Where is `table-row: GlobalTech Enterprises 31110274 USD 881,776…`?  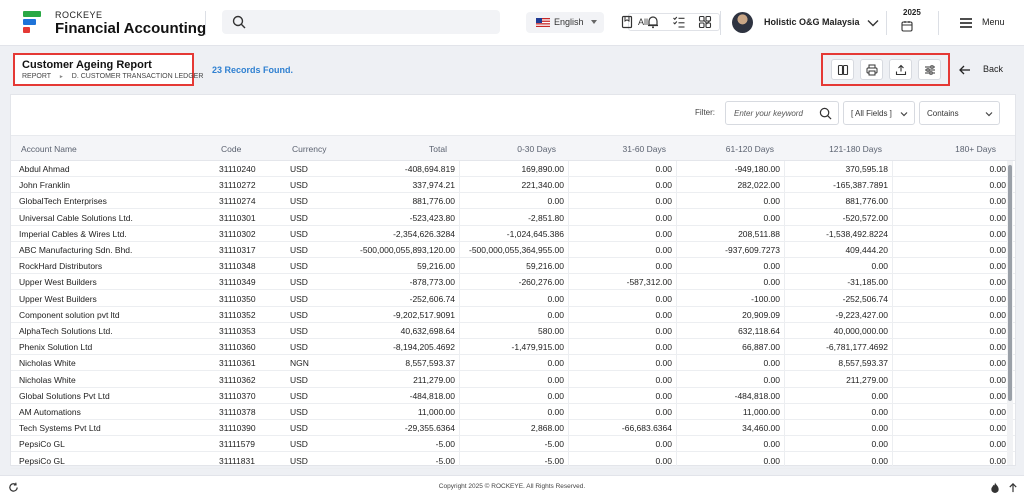 table-row: GlobalTech Enterprises 31110274 USD 881,776… is located at coordinates (513, 201).